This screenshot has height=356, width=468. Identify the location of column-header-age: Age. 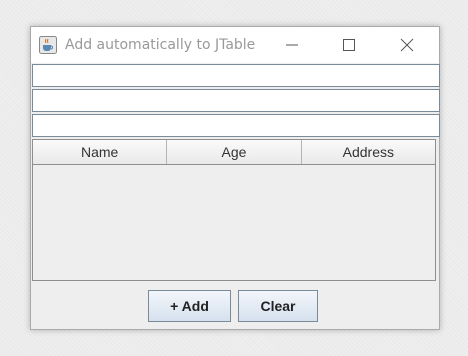
(234, 152).